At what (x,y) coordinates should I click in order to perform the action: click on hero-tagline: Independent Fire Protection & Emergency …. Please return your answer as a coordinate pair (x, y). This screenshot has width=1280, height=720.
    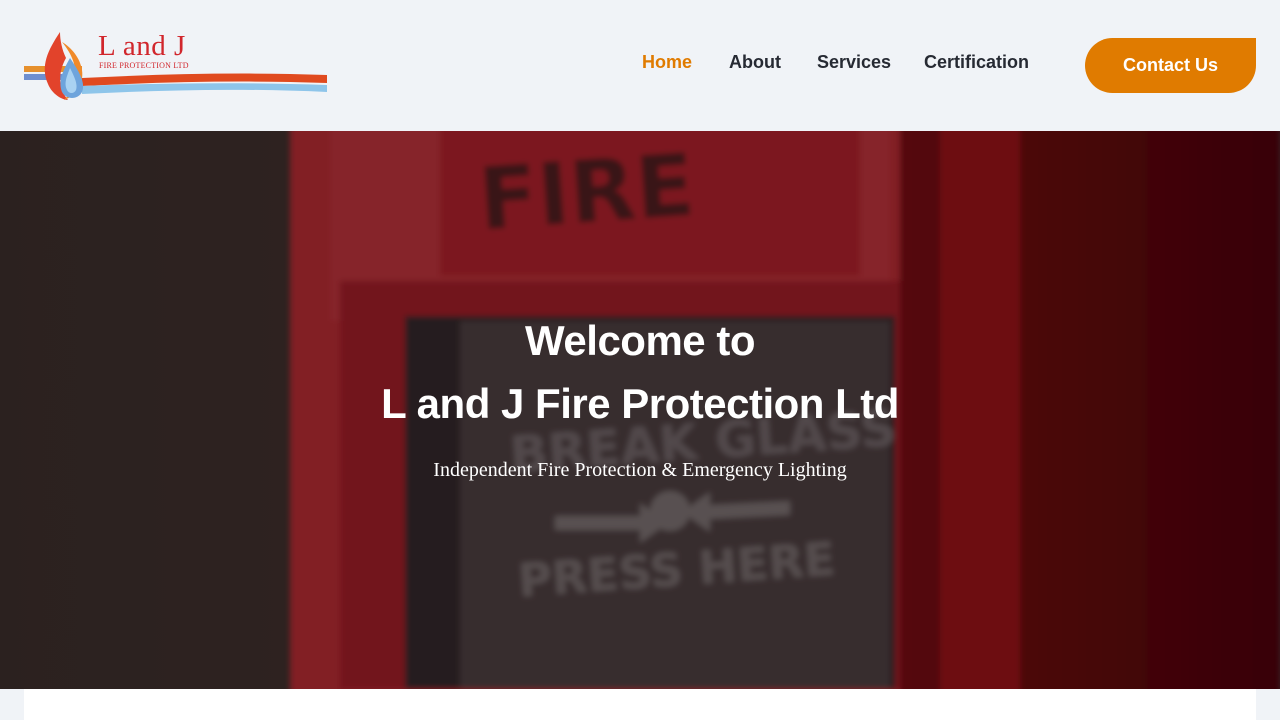
    Looking at the image, I should click on (640, 470).